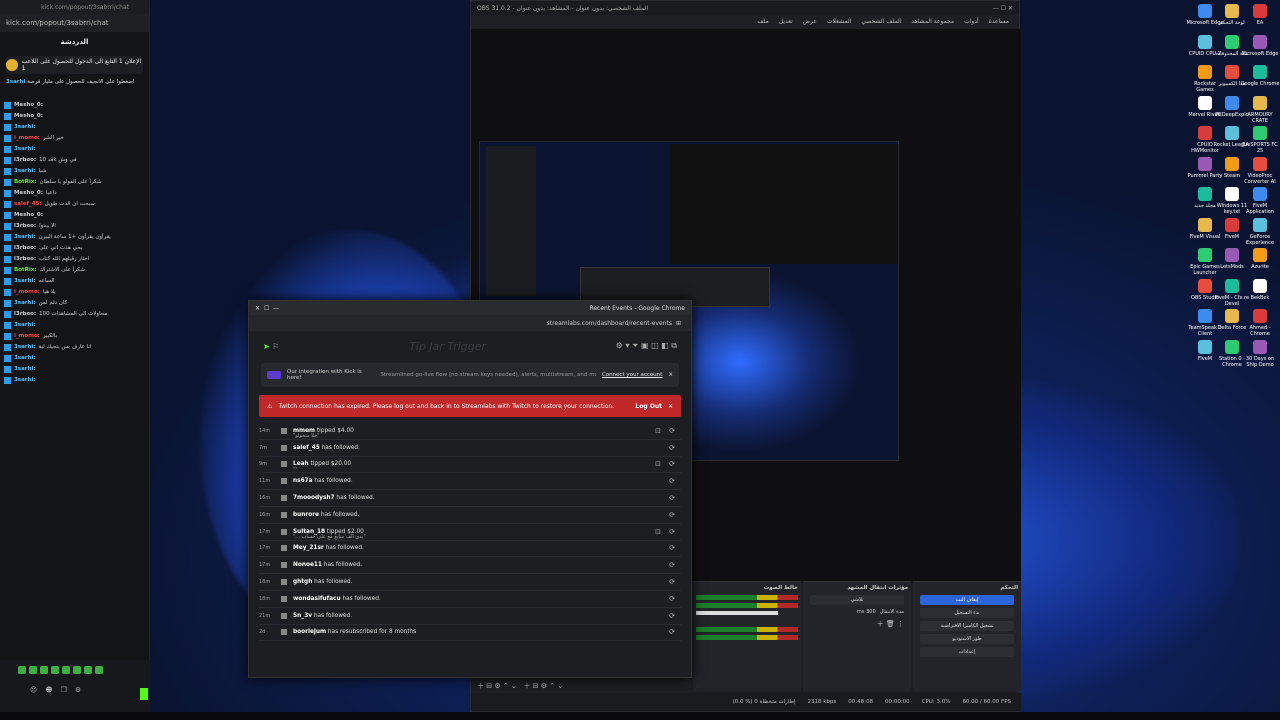 The image size is (1280, 720). Describe the element at coordinates (74, 23) in the screenshot. I see `chat-url-bar: kick.com/popout/3sabrri/chat` at that location.